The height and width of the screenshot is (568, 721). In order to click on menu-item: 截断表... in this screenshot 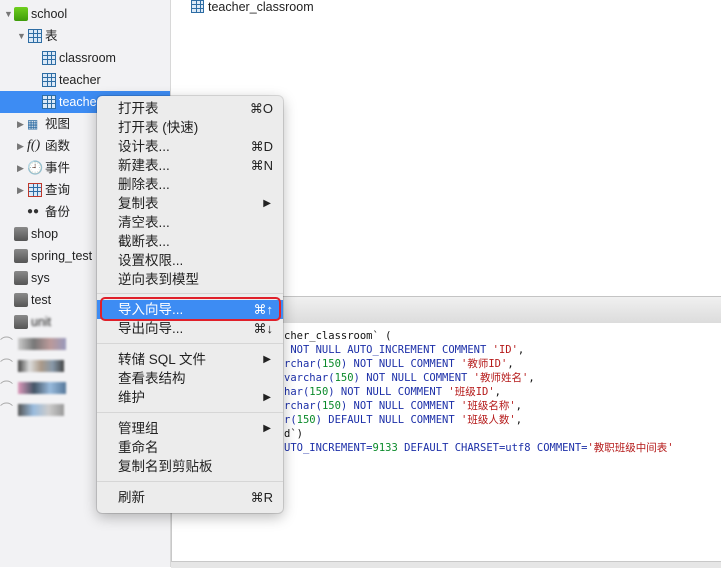, I will do `click(190, 241)`.